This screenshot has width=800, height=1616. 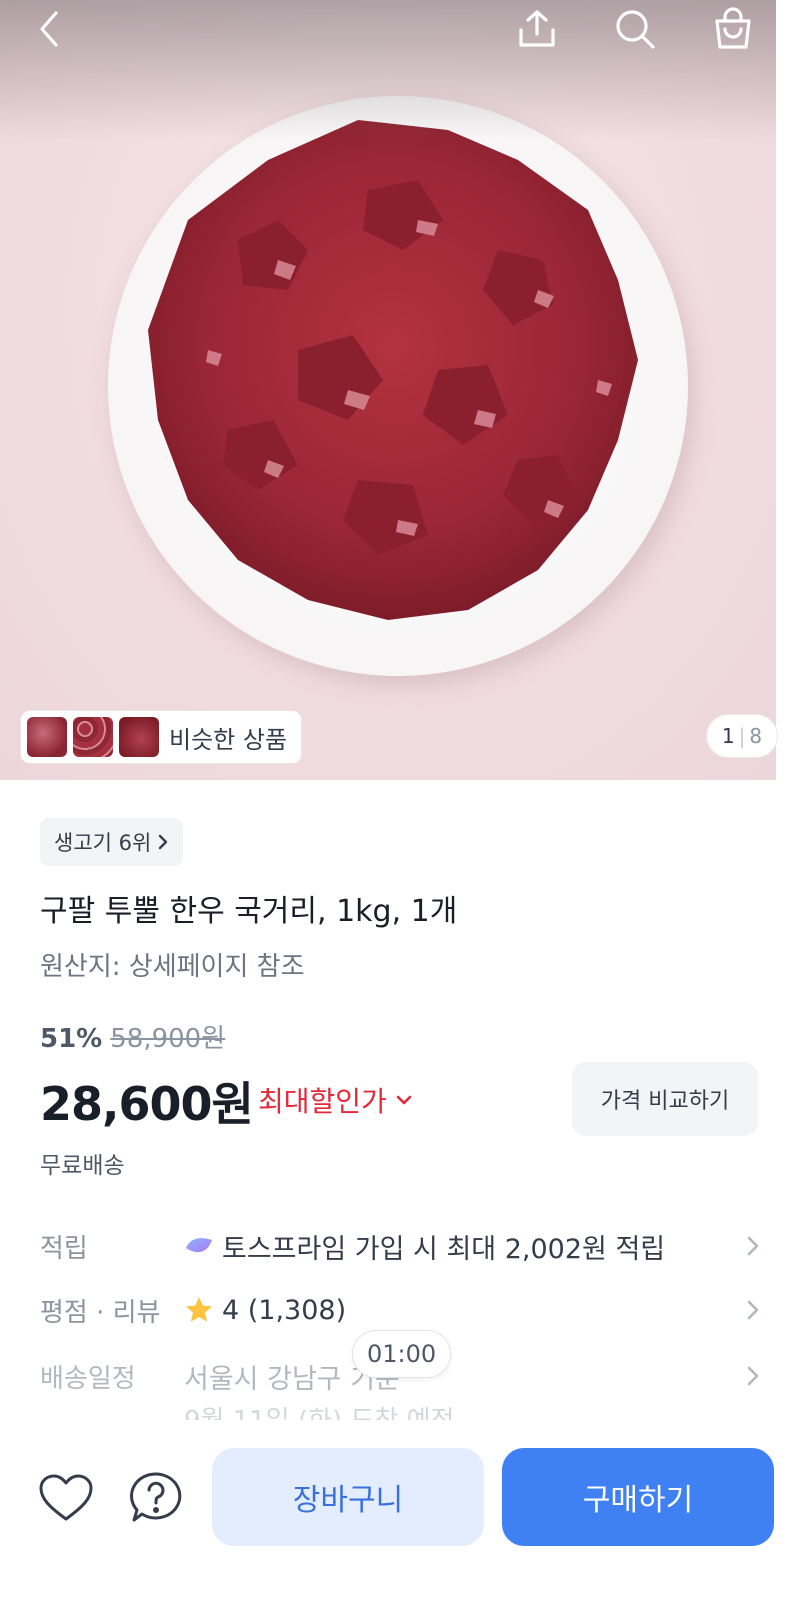 What do you see at coordinates (444, 1249) in the screenshot?
I see `points-value: 토스프라임 가입 시 최대 2,002원 적립` at bounding box center [444, 1249].